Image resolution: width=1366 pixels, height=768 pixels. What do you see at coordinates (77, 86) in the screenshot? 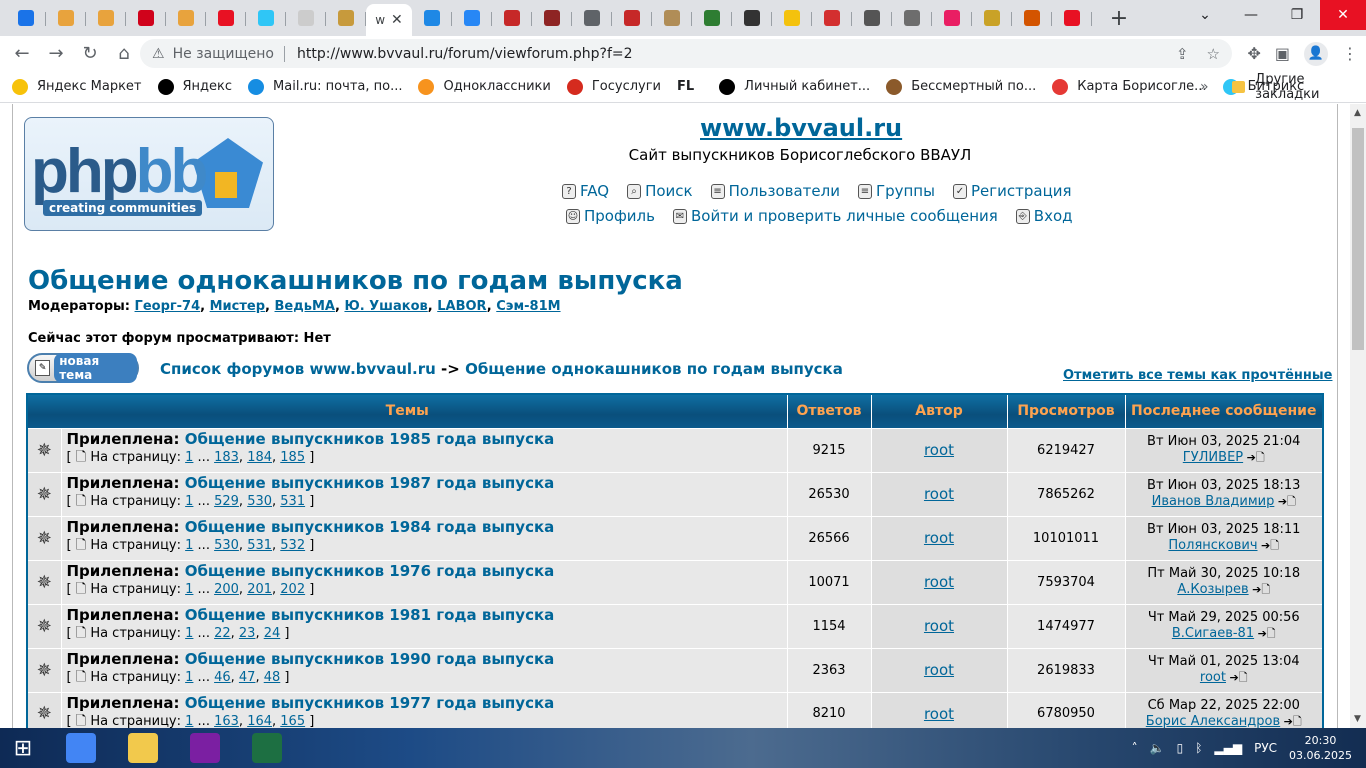
I see `bookmark-item: Яндекс Маркет` at bounding box center [77, 86].